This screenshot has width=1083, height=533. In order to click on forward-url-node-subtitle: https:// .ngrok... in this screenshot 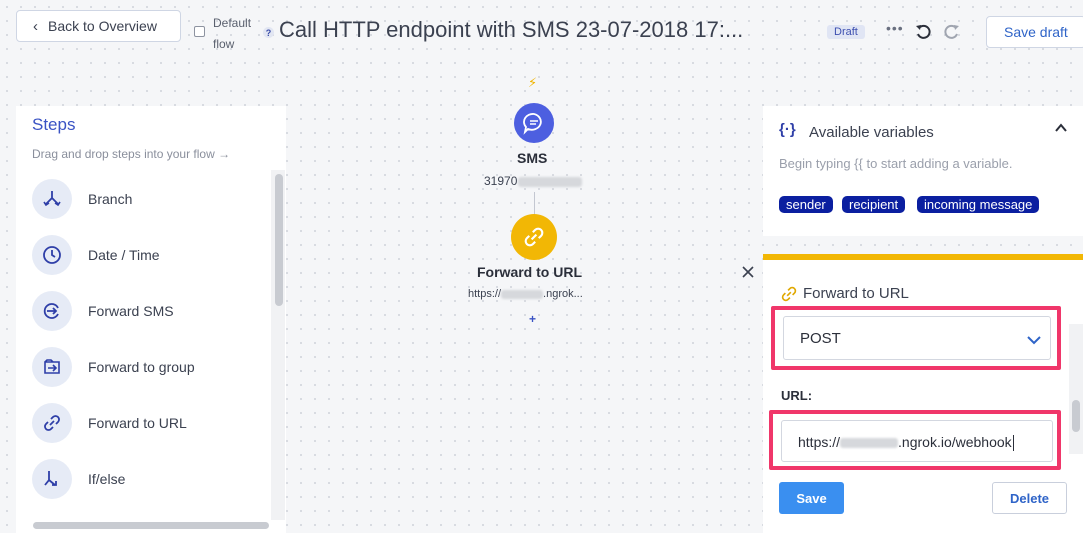, I will do `click(525, 294)`.